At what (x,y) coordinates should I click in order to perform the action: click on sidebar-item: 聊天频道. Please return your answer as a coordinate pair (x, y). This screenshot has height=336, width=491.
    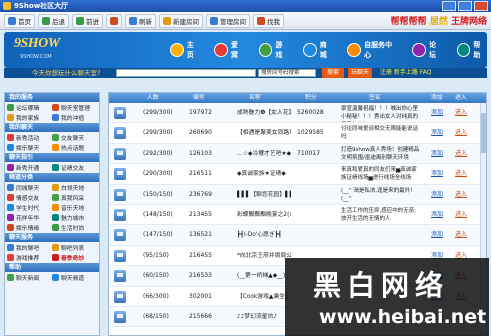
    Looking at the image, I should click on (74, 277).